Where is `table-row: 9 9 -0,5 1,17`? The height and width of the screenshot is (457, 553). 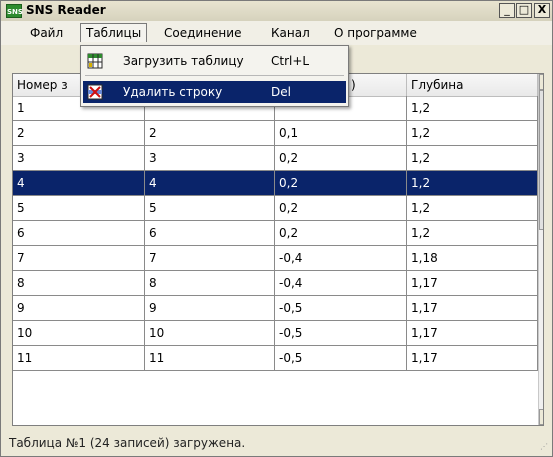
table-row: 9 9 -0,5 1,17 is located at coordinates (275, 308).